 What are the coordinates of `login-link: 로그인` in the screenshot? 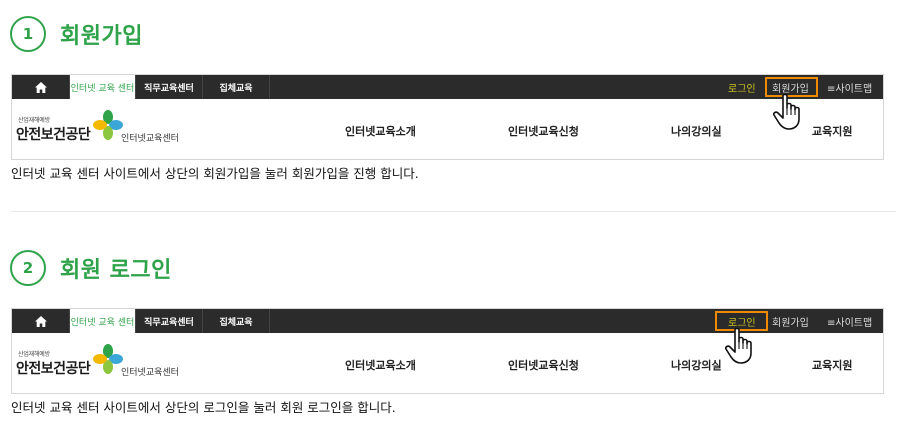 It's located at (742, 87).